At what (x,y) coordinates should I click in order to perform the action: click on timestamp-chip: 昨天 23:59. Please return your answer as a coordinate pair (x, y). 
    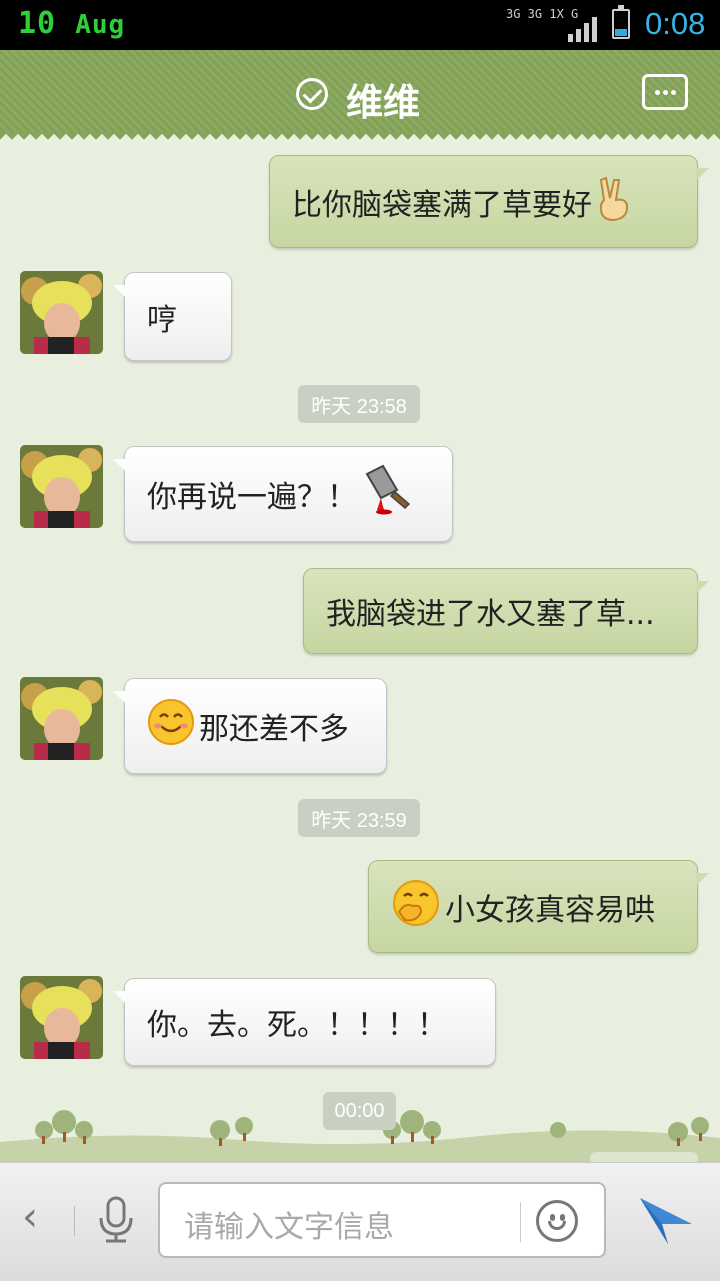
    Looking at the image, I should click on (359, 818).